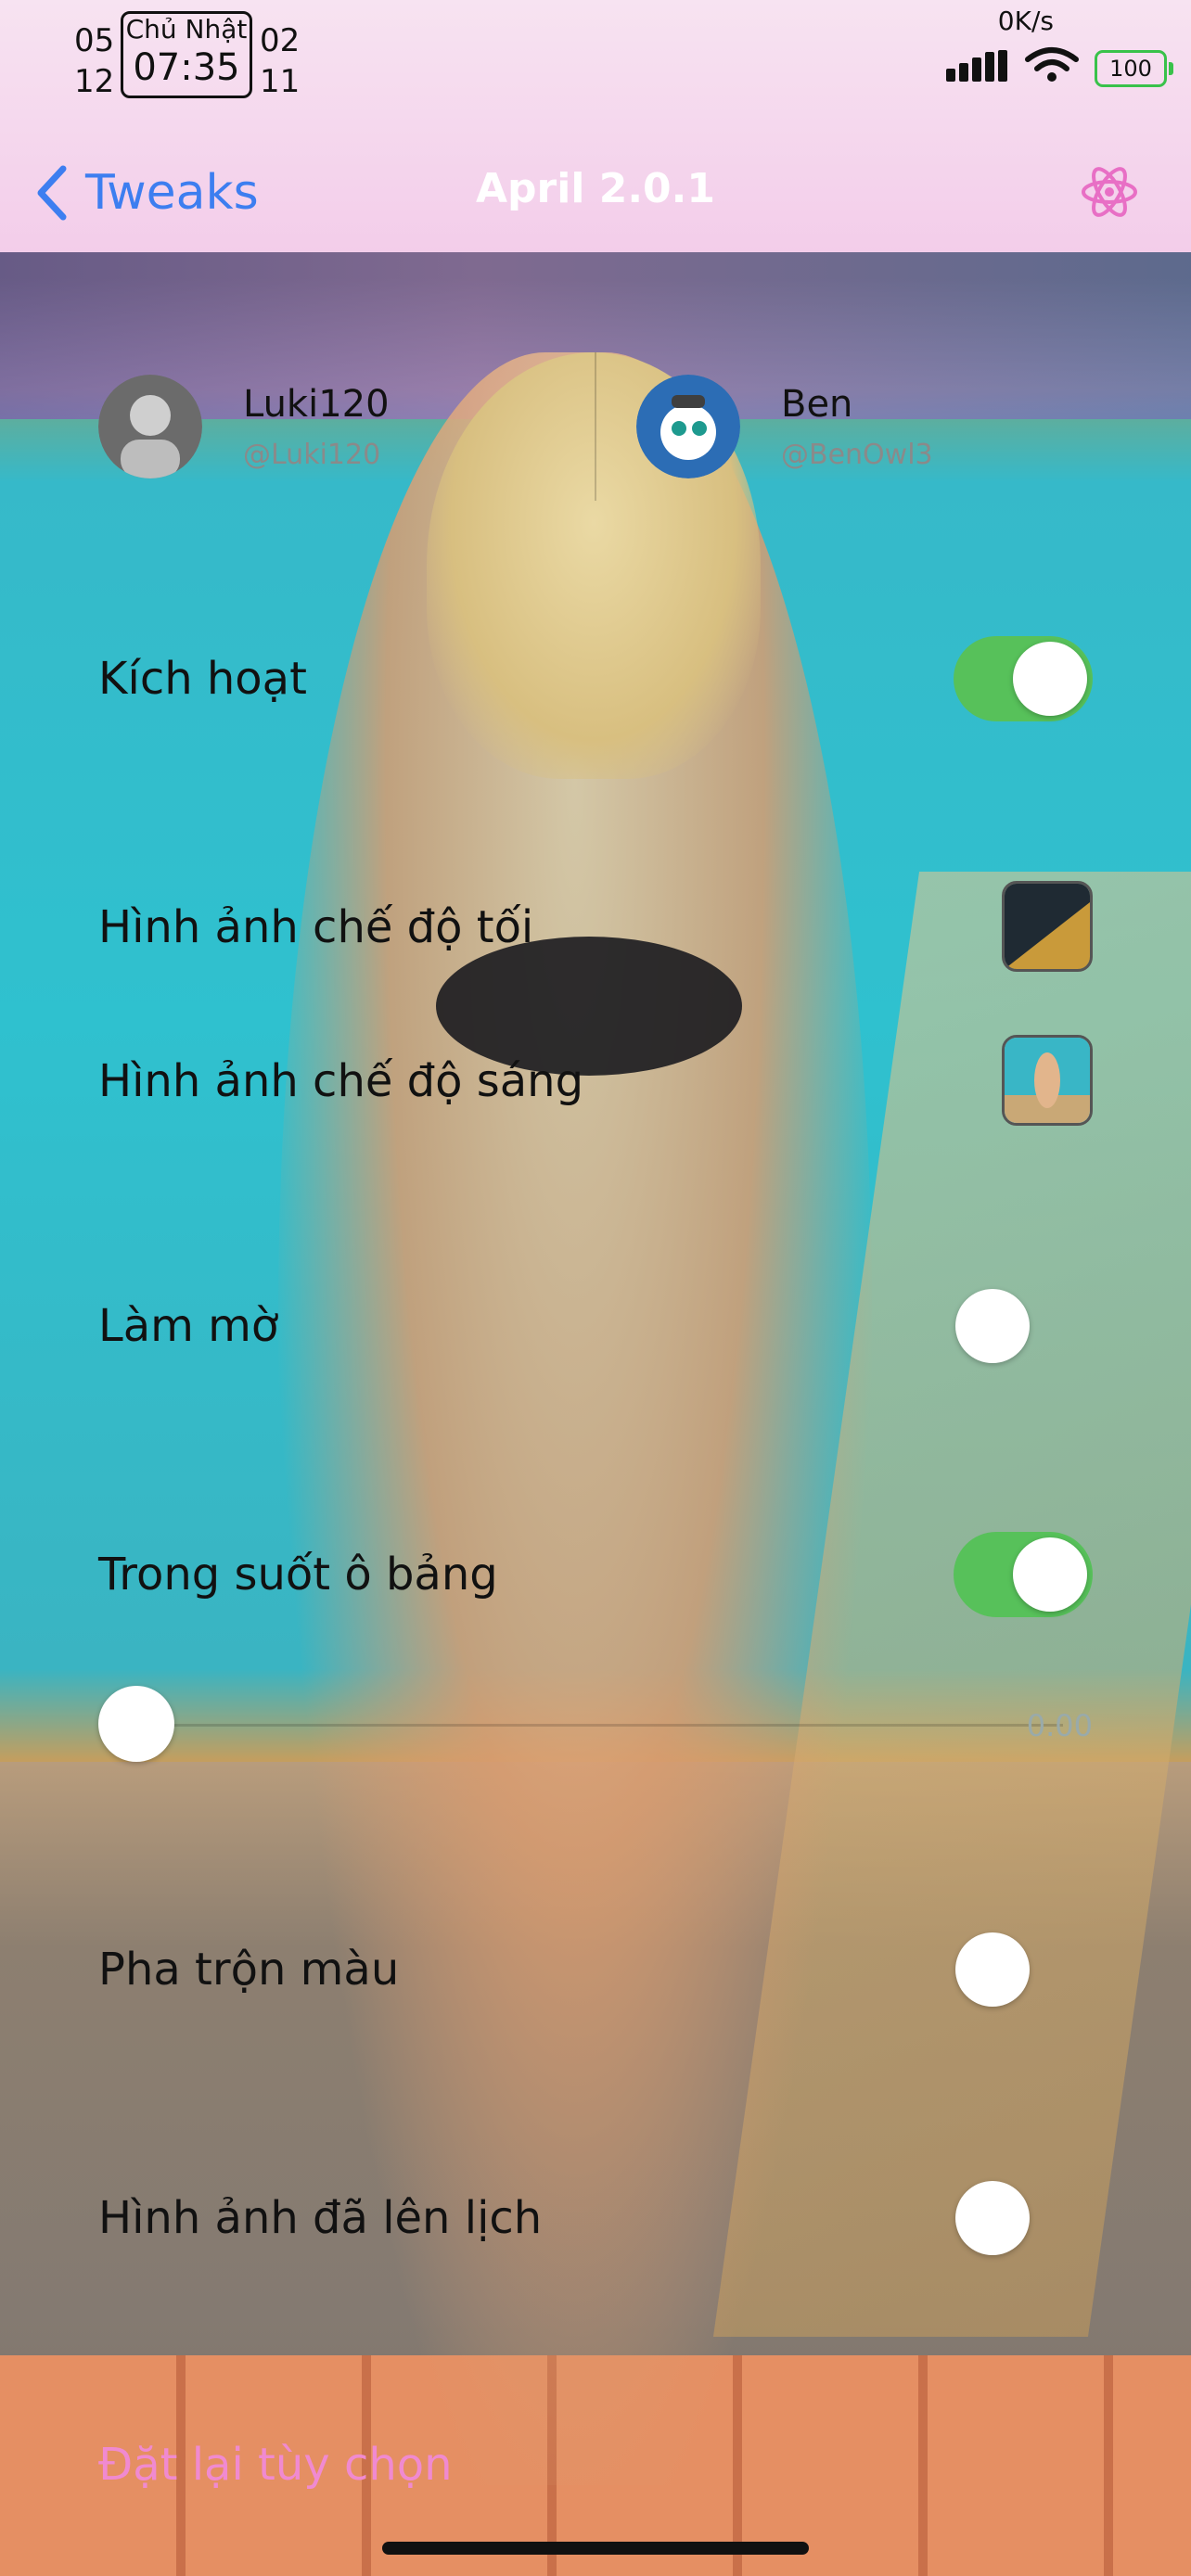 The image size is (1191, 2576). I want to click on cellular-signal-icon, so click(978, 66).